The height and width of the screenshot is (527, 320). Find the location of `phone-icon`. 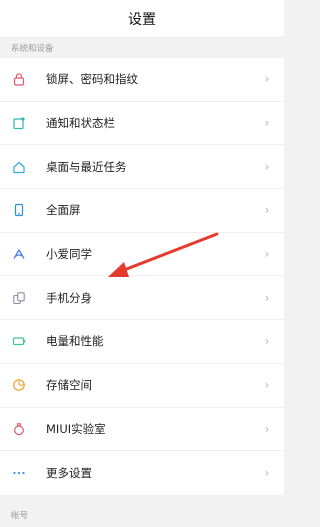

phone-icon is located at coordinates (19, 210).